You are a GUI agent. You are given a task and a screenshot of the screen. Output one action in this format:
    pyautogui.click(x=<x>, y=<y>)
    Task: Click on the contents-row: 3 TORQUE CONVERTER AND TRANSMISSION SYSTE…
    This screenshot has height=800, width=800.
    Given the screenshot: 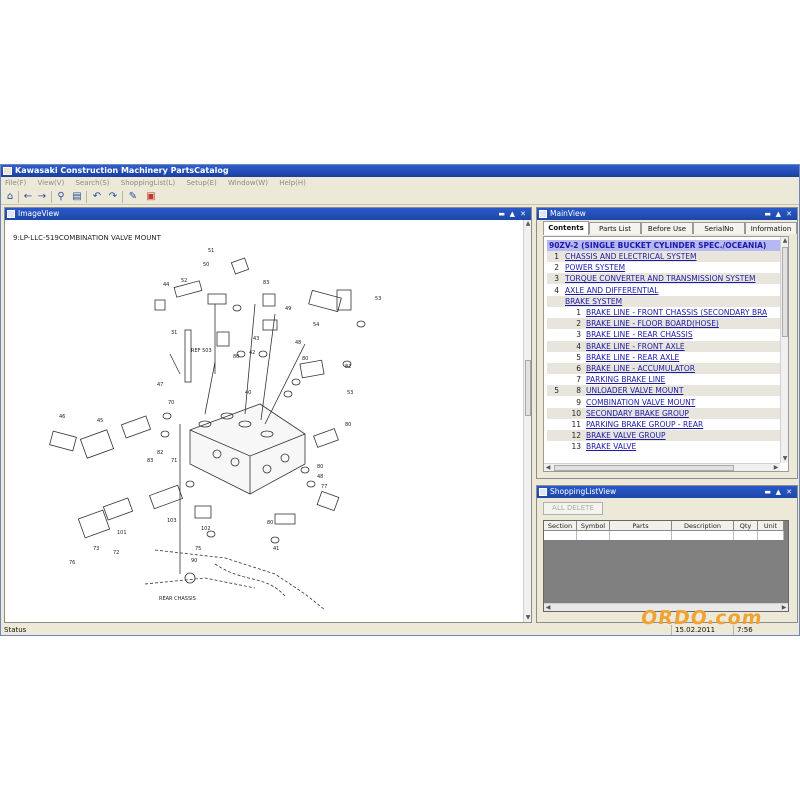 What is the action you would take?
    pyautogui.click(x=665, y=279)
    